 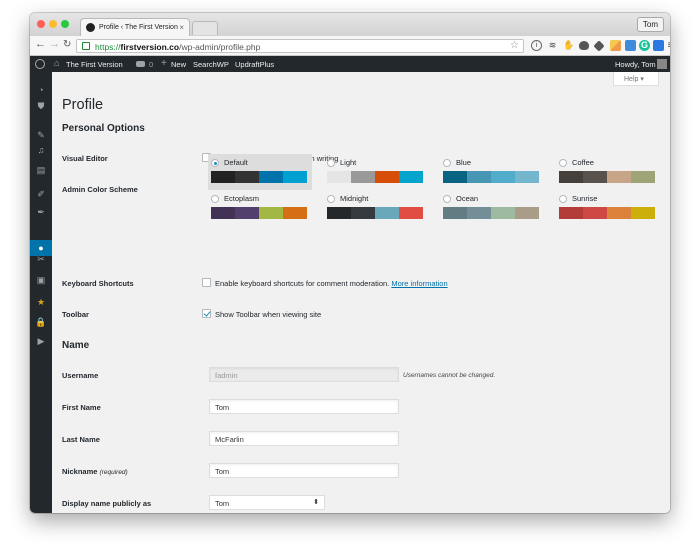 What do you see at coordinates (41, 341) in the screenshot?
I see `play-icon: ▶` at bounding box center [41, 341].